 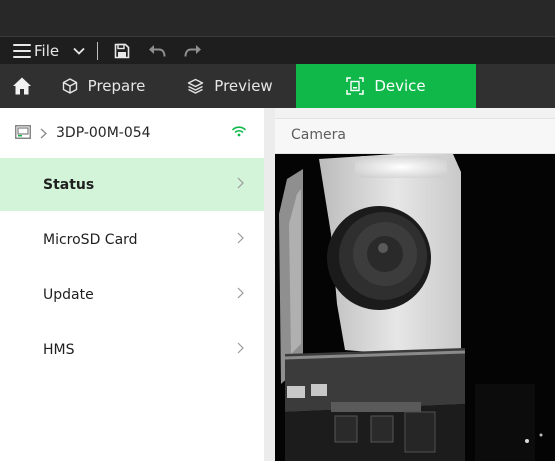 I want to click on window-title-bar, so click(x=277, y=18).